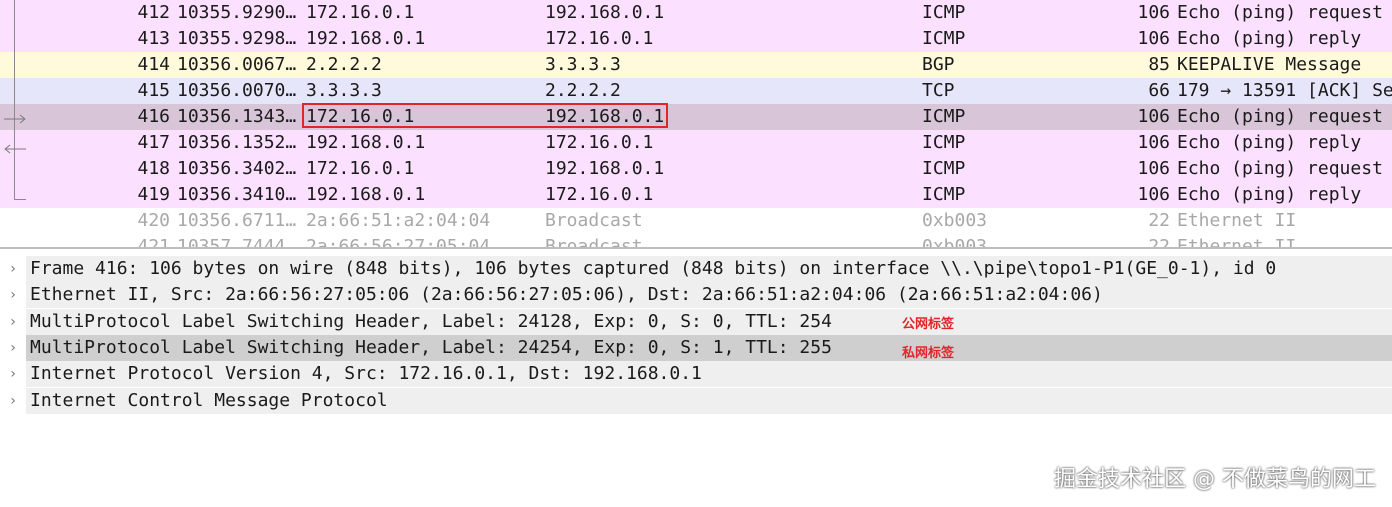  Describe the element at coordinates (1215, 479) in the screenshot. I see `watermark: 掘金技术社区 @ 不做菜鸟的网工` at that location.